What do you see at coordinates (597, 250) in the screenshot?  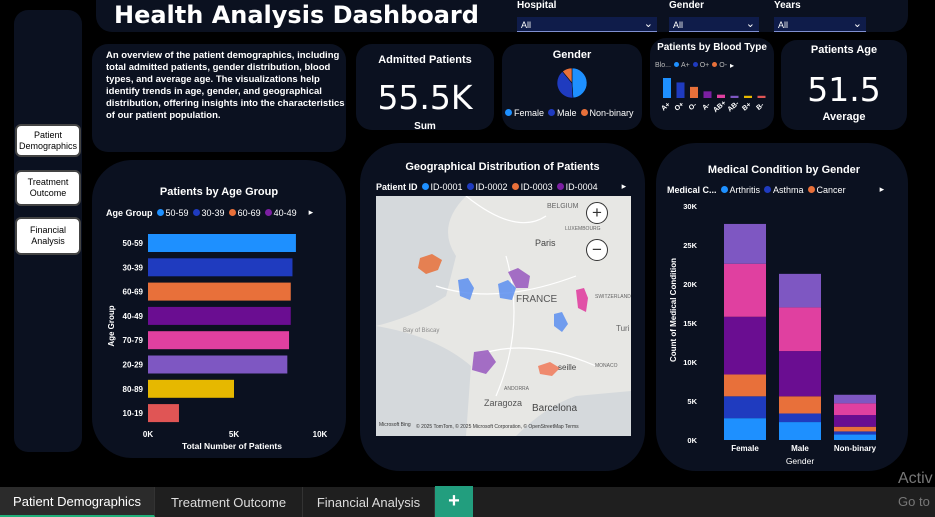 I see `zoom-out-button: −` at bounding box center [597, 250].